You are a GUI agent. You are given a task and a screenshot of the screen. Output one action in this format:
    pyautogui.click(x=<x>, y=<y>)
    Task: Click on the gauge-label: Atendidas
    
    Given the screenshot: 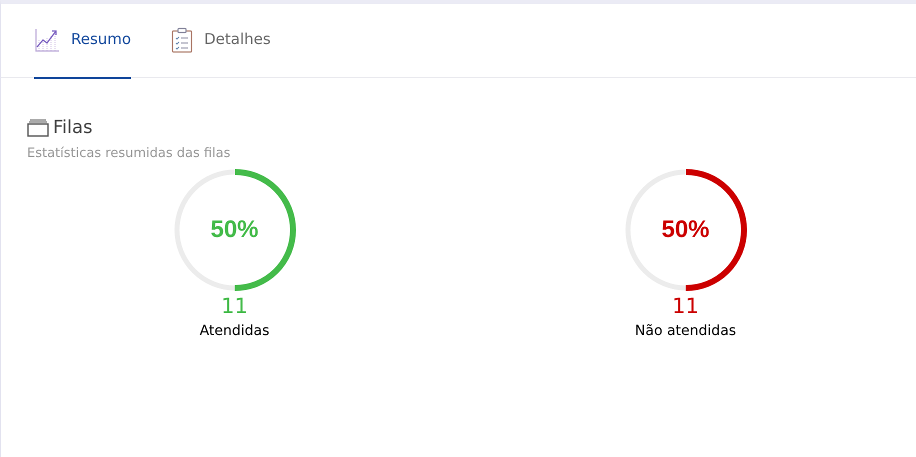 What is the action you would take?
    pyautogui.click(x=235, y=331)
    